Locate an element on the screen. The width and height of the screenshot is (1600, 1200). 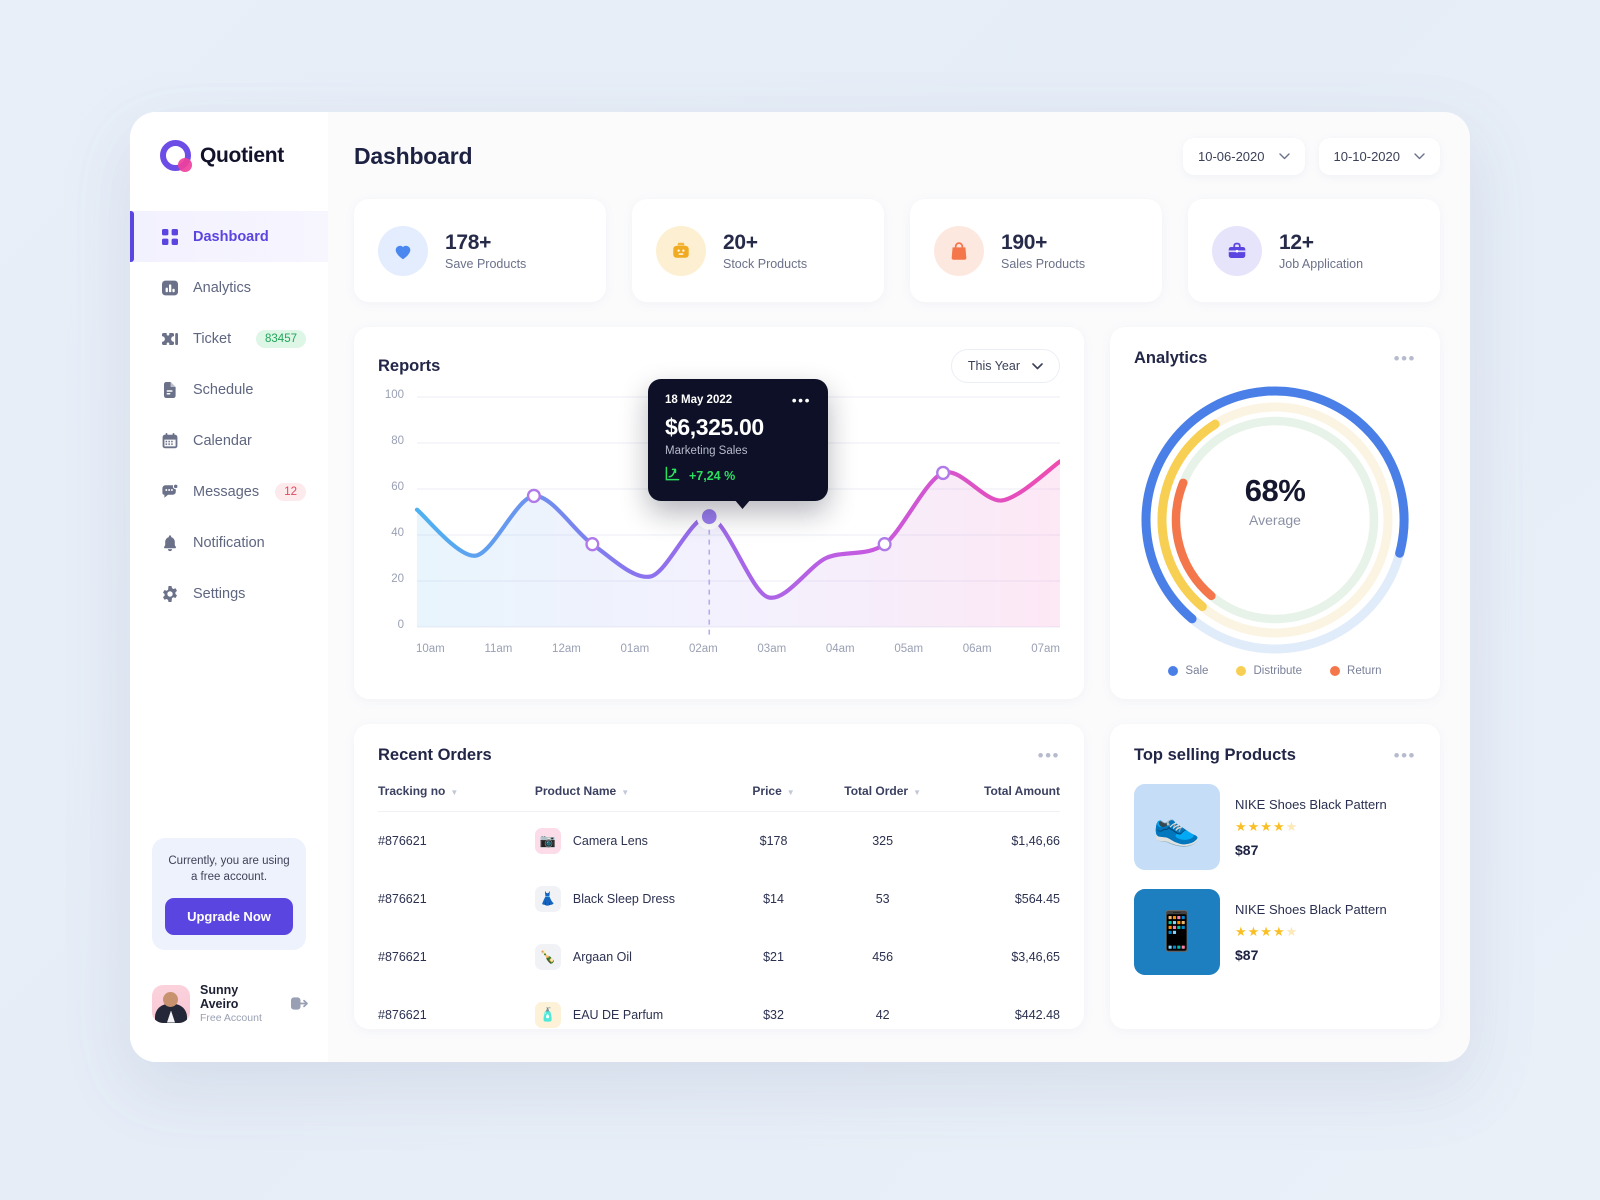
x-tick-label: 11am is located at coordinates (498, 649).